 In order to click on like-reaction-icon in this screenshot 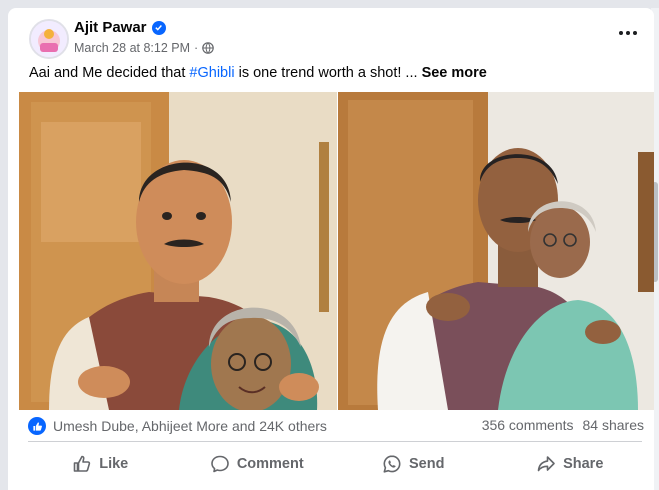, I will do `click(37, 426)`.